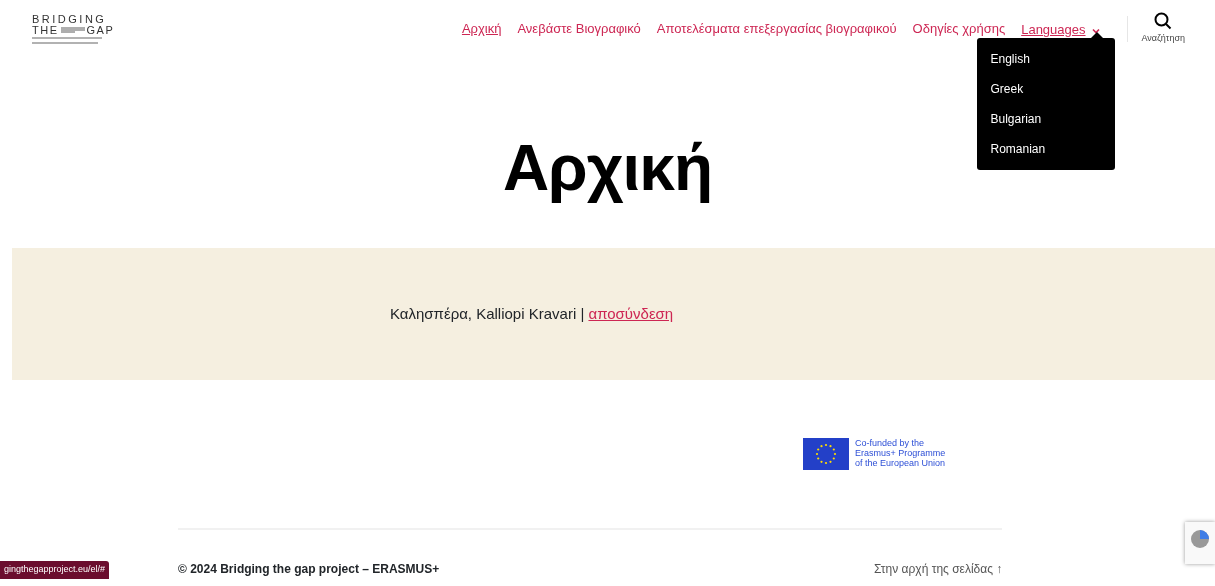 This screenshot has height=586, width=1215. What do you see at coordinates (73, 29) in the screenshot?
I see `logo: BRIDGING THE GAP` at bounding box center [73, 29].